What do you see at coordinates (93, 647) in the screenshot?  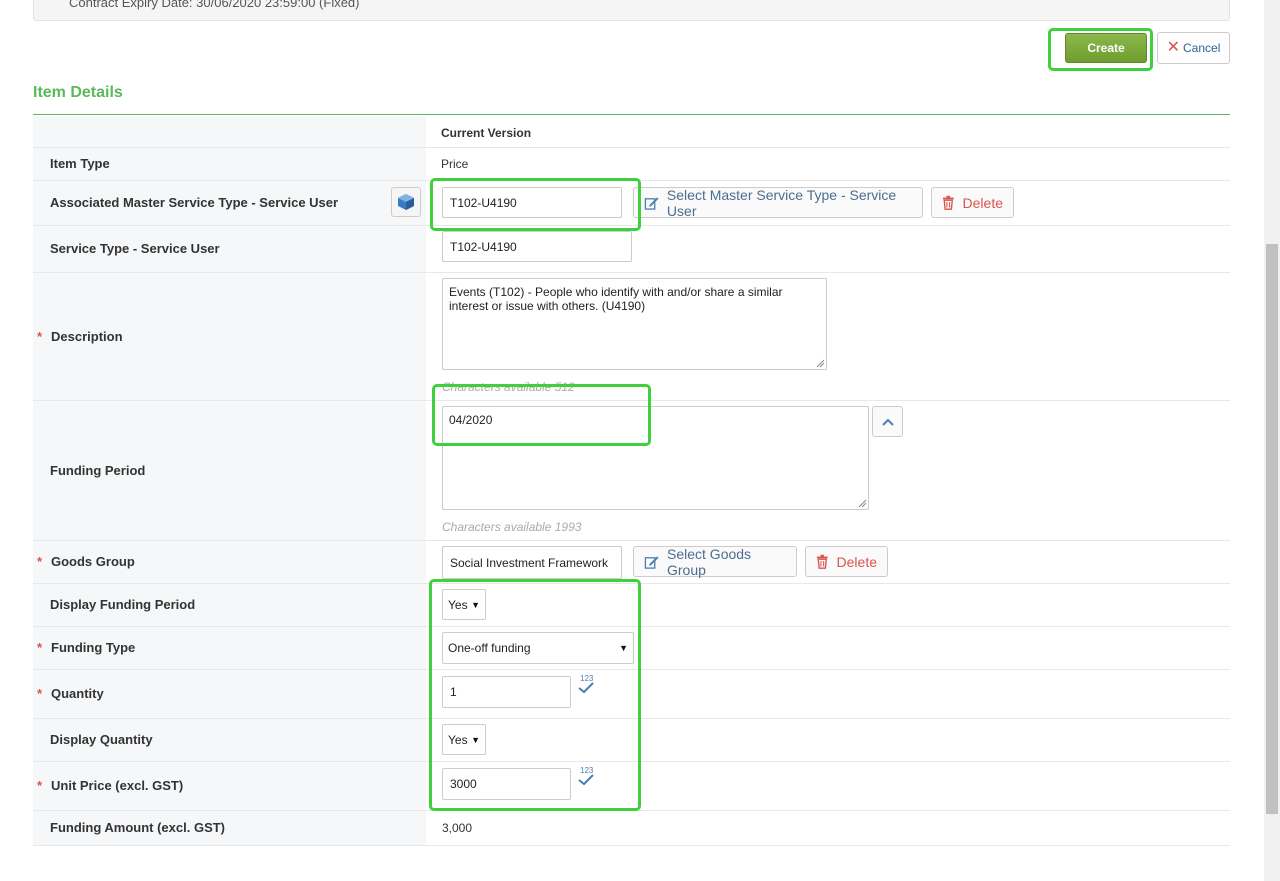 I see `funding-type-label: Funding Type` at bounding box center [93, 647].